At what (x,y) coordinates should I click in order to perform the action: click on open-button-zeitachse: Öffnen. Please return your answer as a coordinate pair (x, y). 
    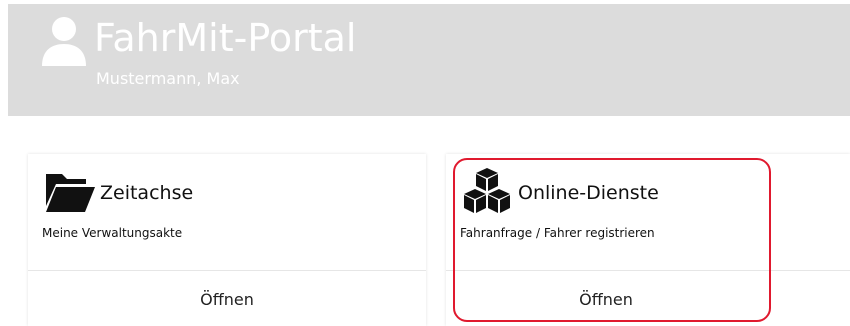
    Looking at the image, I should click on (227, 300).